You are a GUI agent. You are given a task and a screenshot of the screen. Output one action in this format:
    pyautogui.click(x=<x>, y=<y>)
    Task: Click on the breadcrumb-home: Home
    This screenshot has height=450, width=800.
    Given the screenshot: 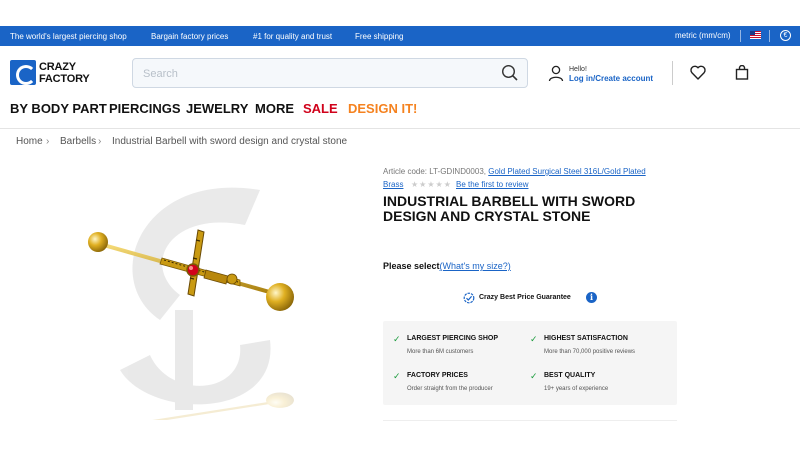 What is the action you would take?
    pyautogui.click(x=29, y=141)
    